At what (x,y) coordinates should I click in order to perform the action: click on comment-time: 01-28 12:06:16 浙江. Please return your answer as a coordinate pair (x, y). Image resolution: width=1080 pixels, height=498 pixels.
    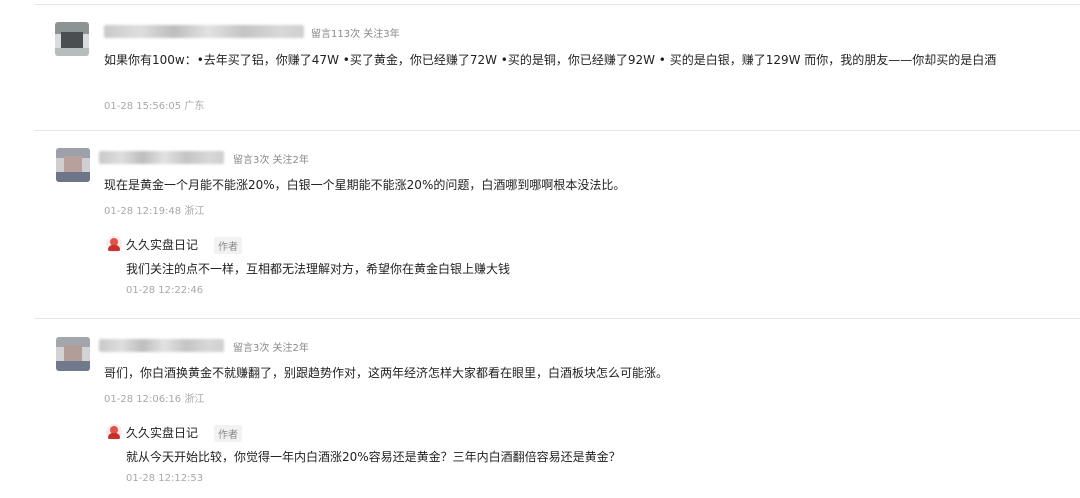
    Looking at the image, I should click on (154, 399).